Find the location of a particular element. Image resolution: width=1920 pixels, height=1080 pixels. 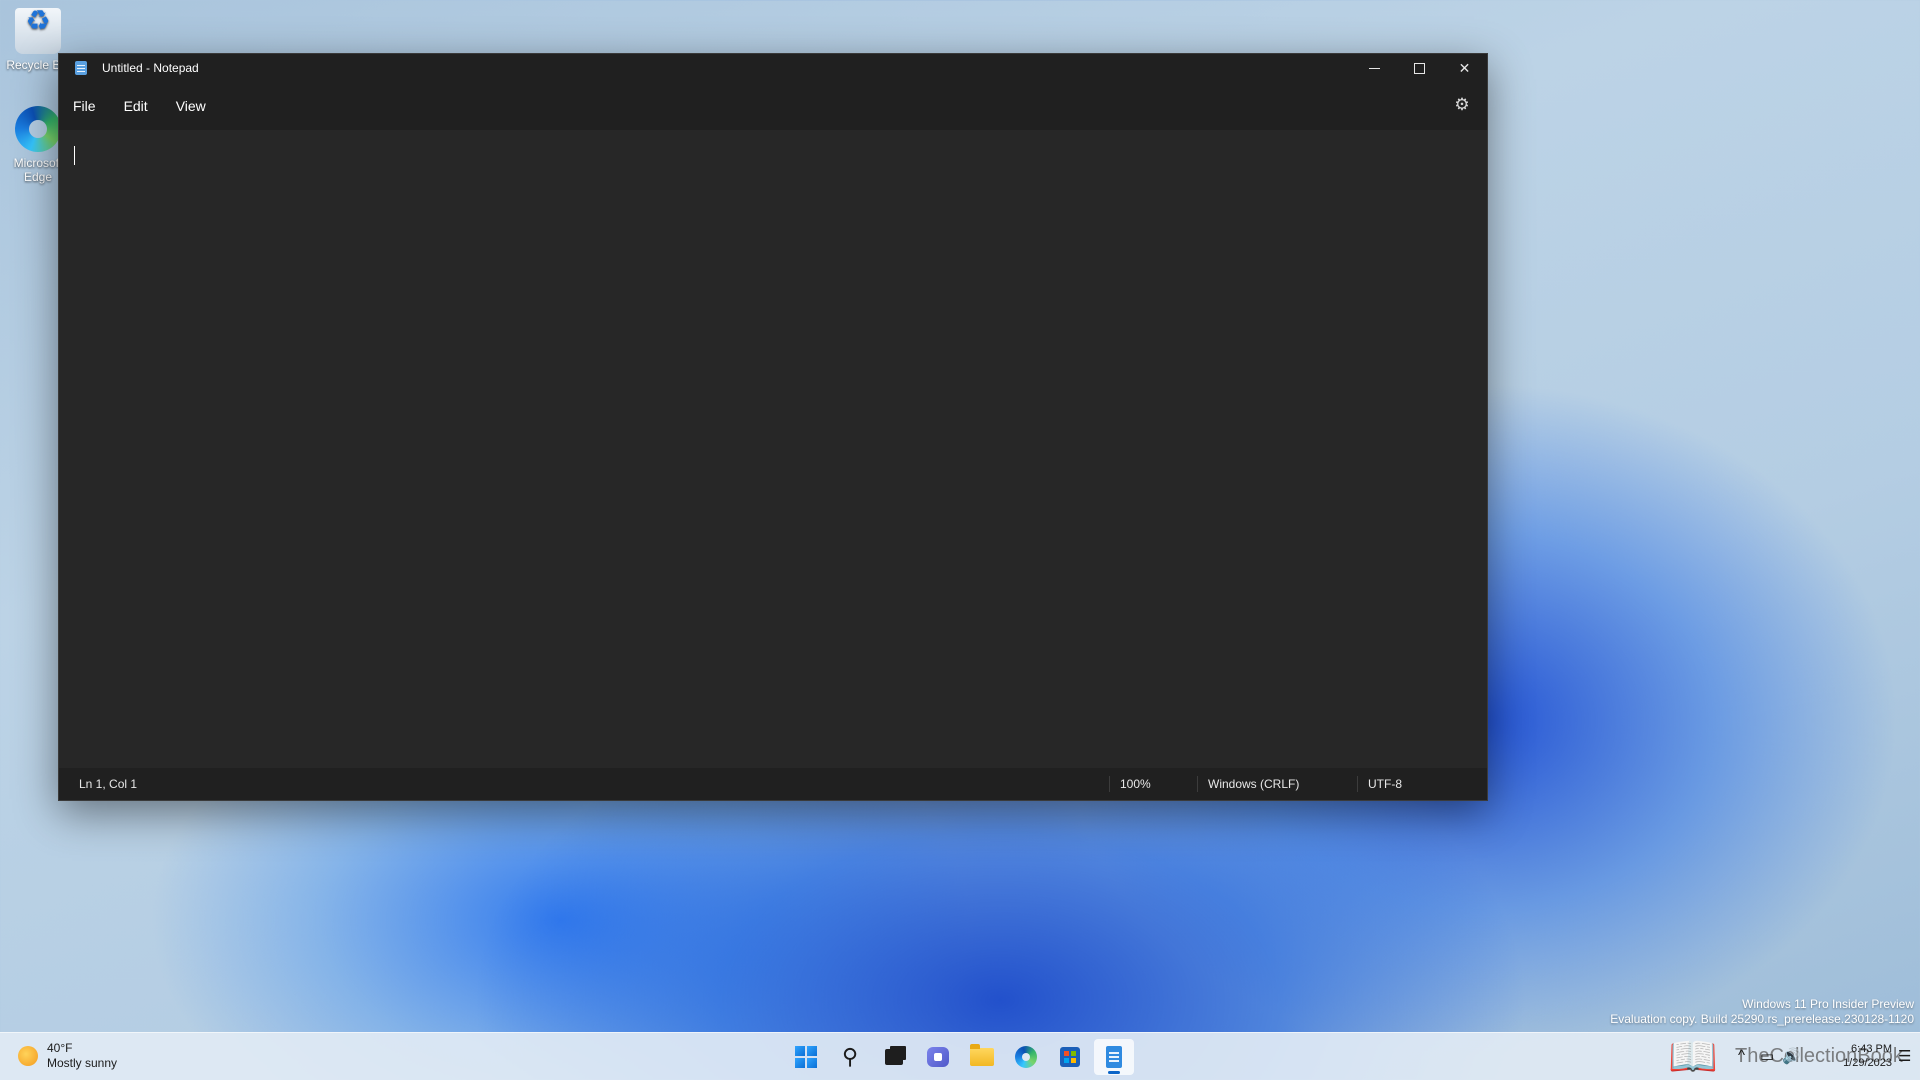

volume-icon: 🔊 is located at coordinates (1791, 1056).